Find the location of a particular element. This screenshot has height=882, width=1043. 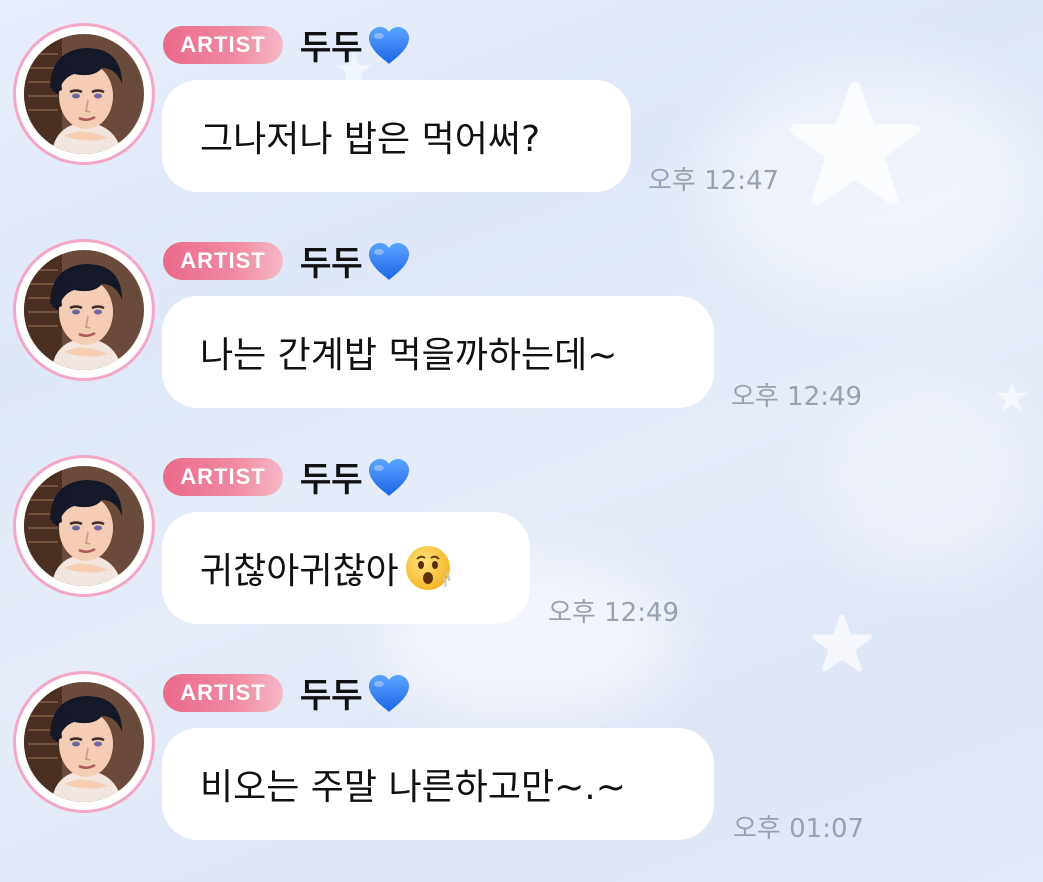

message-bubble: 나는 간계밥 먹을까하는데~ is located at coordinates (438, 352).